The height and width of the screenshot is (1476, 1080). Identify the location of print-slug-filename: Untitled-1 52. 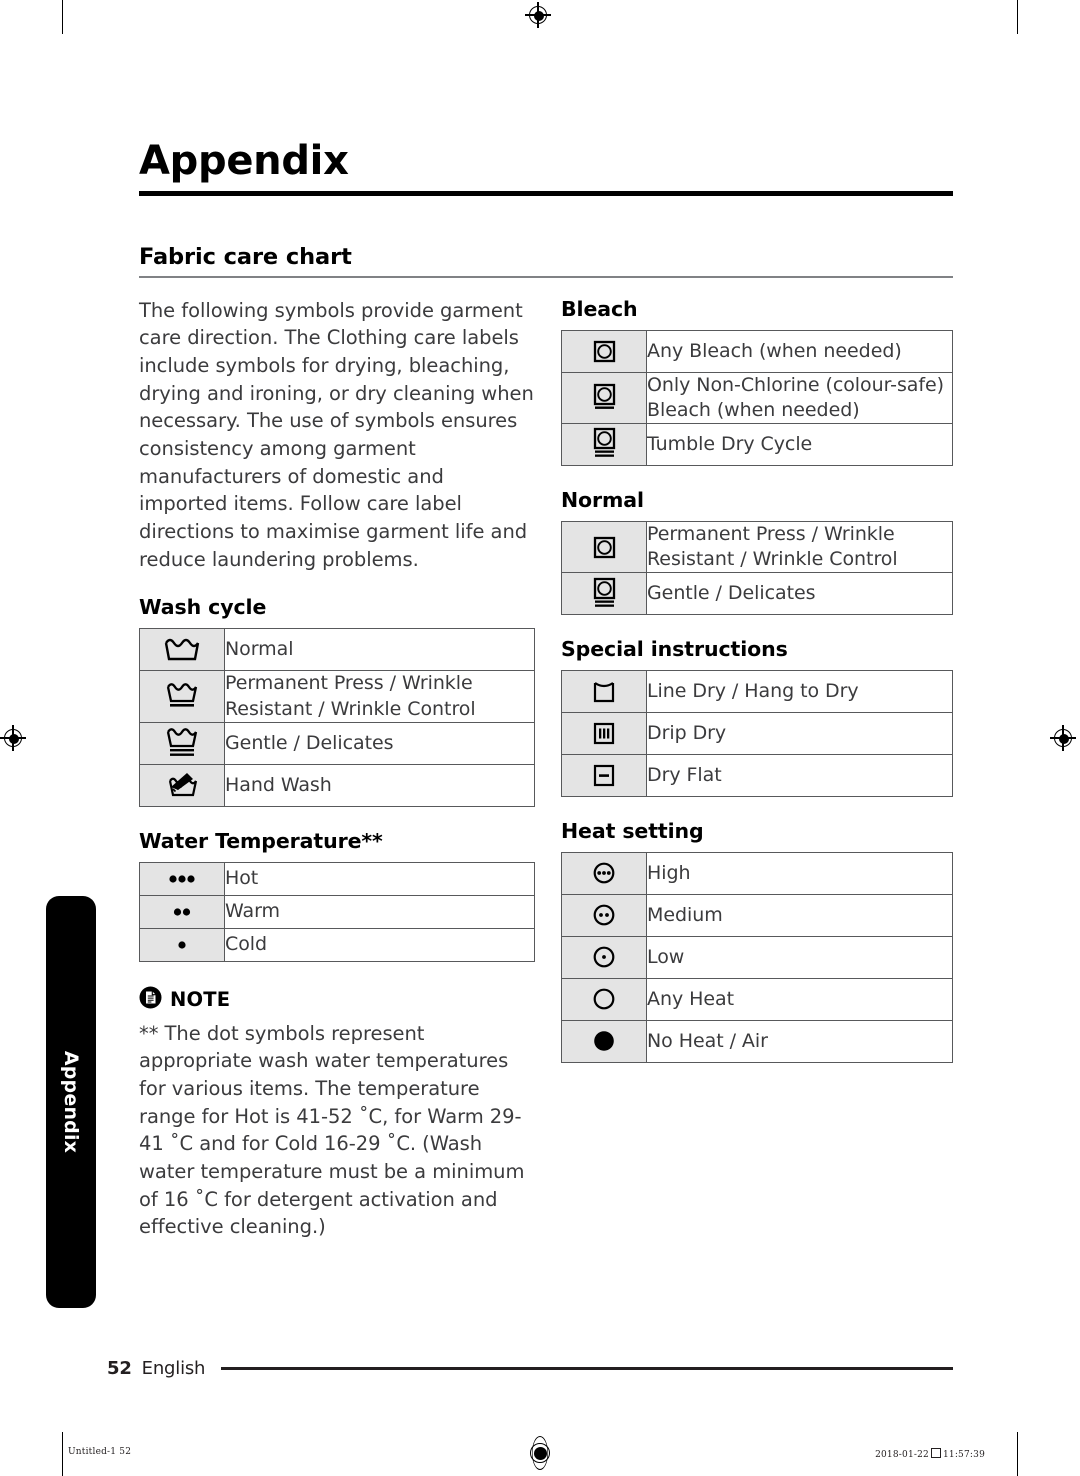
(100, 1452).